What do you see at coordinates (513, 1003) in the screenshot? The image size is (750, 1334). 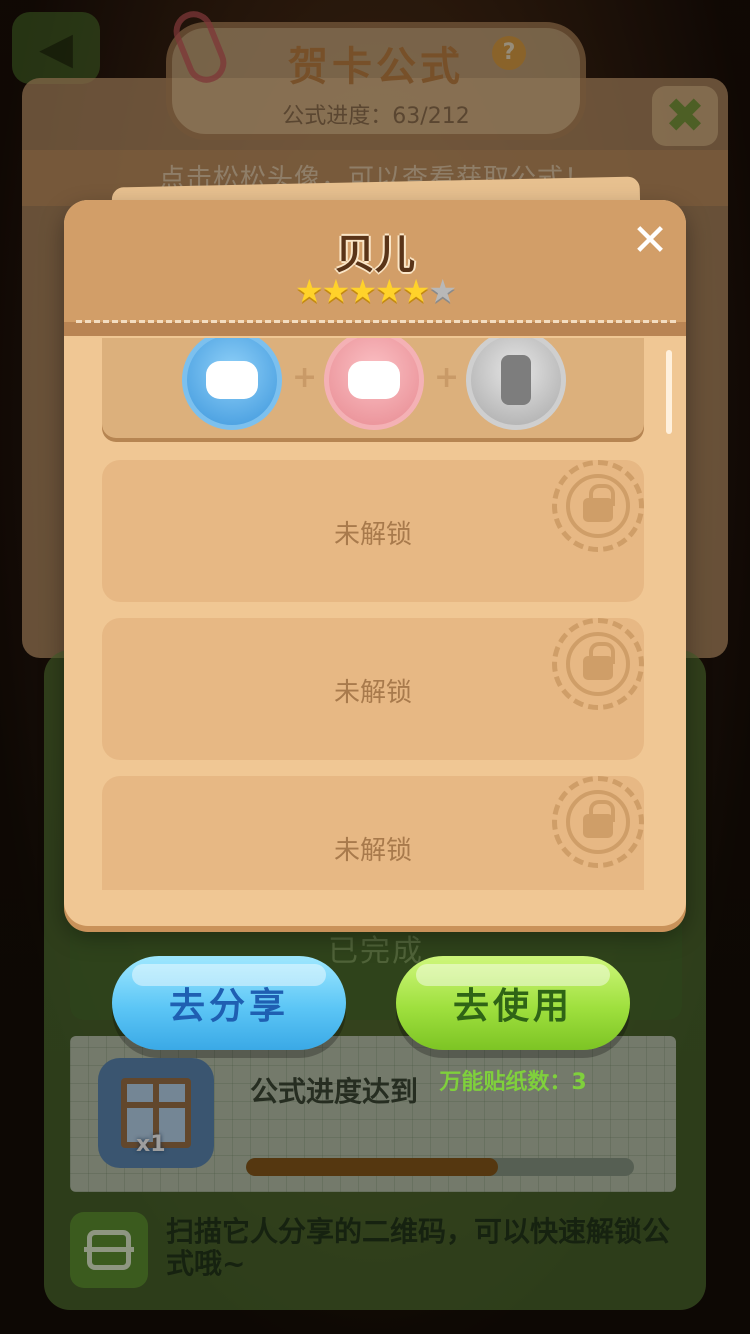 I see `use-button: 去使用` at bounding box center [513, 1003].